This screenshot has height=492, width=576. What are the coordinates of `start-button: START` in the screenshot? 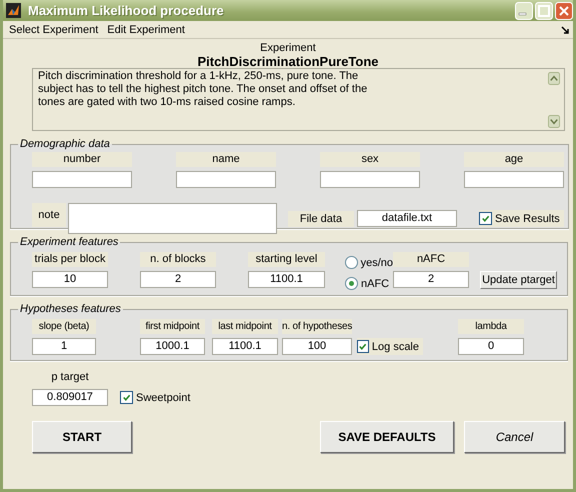 It's located at (82, 437).